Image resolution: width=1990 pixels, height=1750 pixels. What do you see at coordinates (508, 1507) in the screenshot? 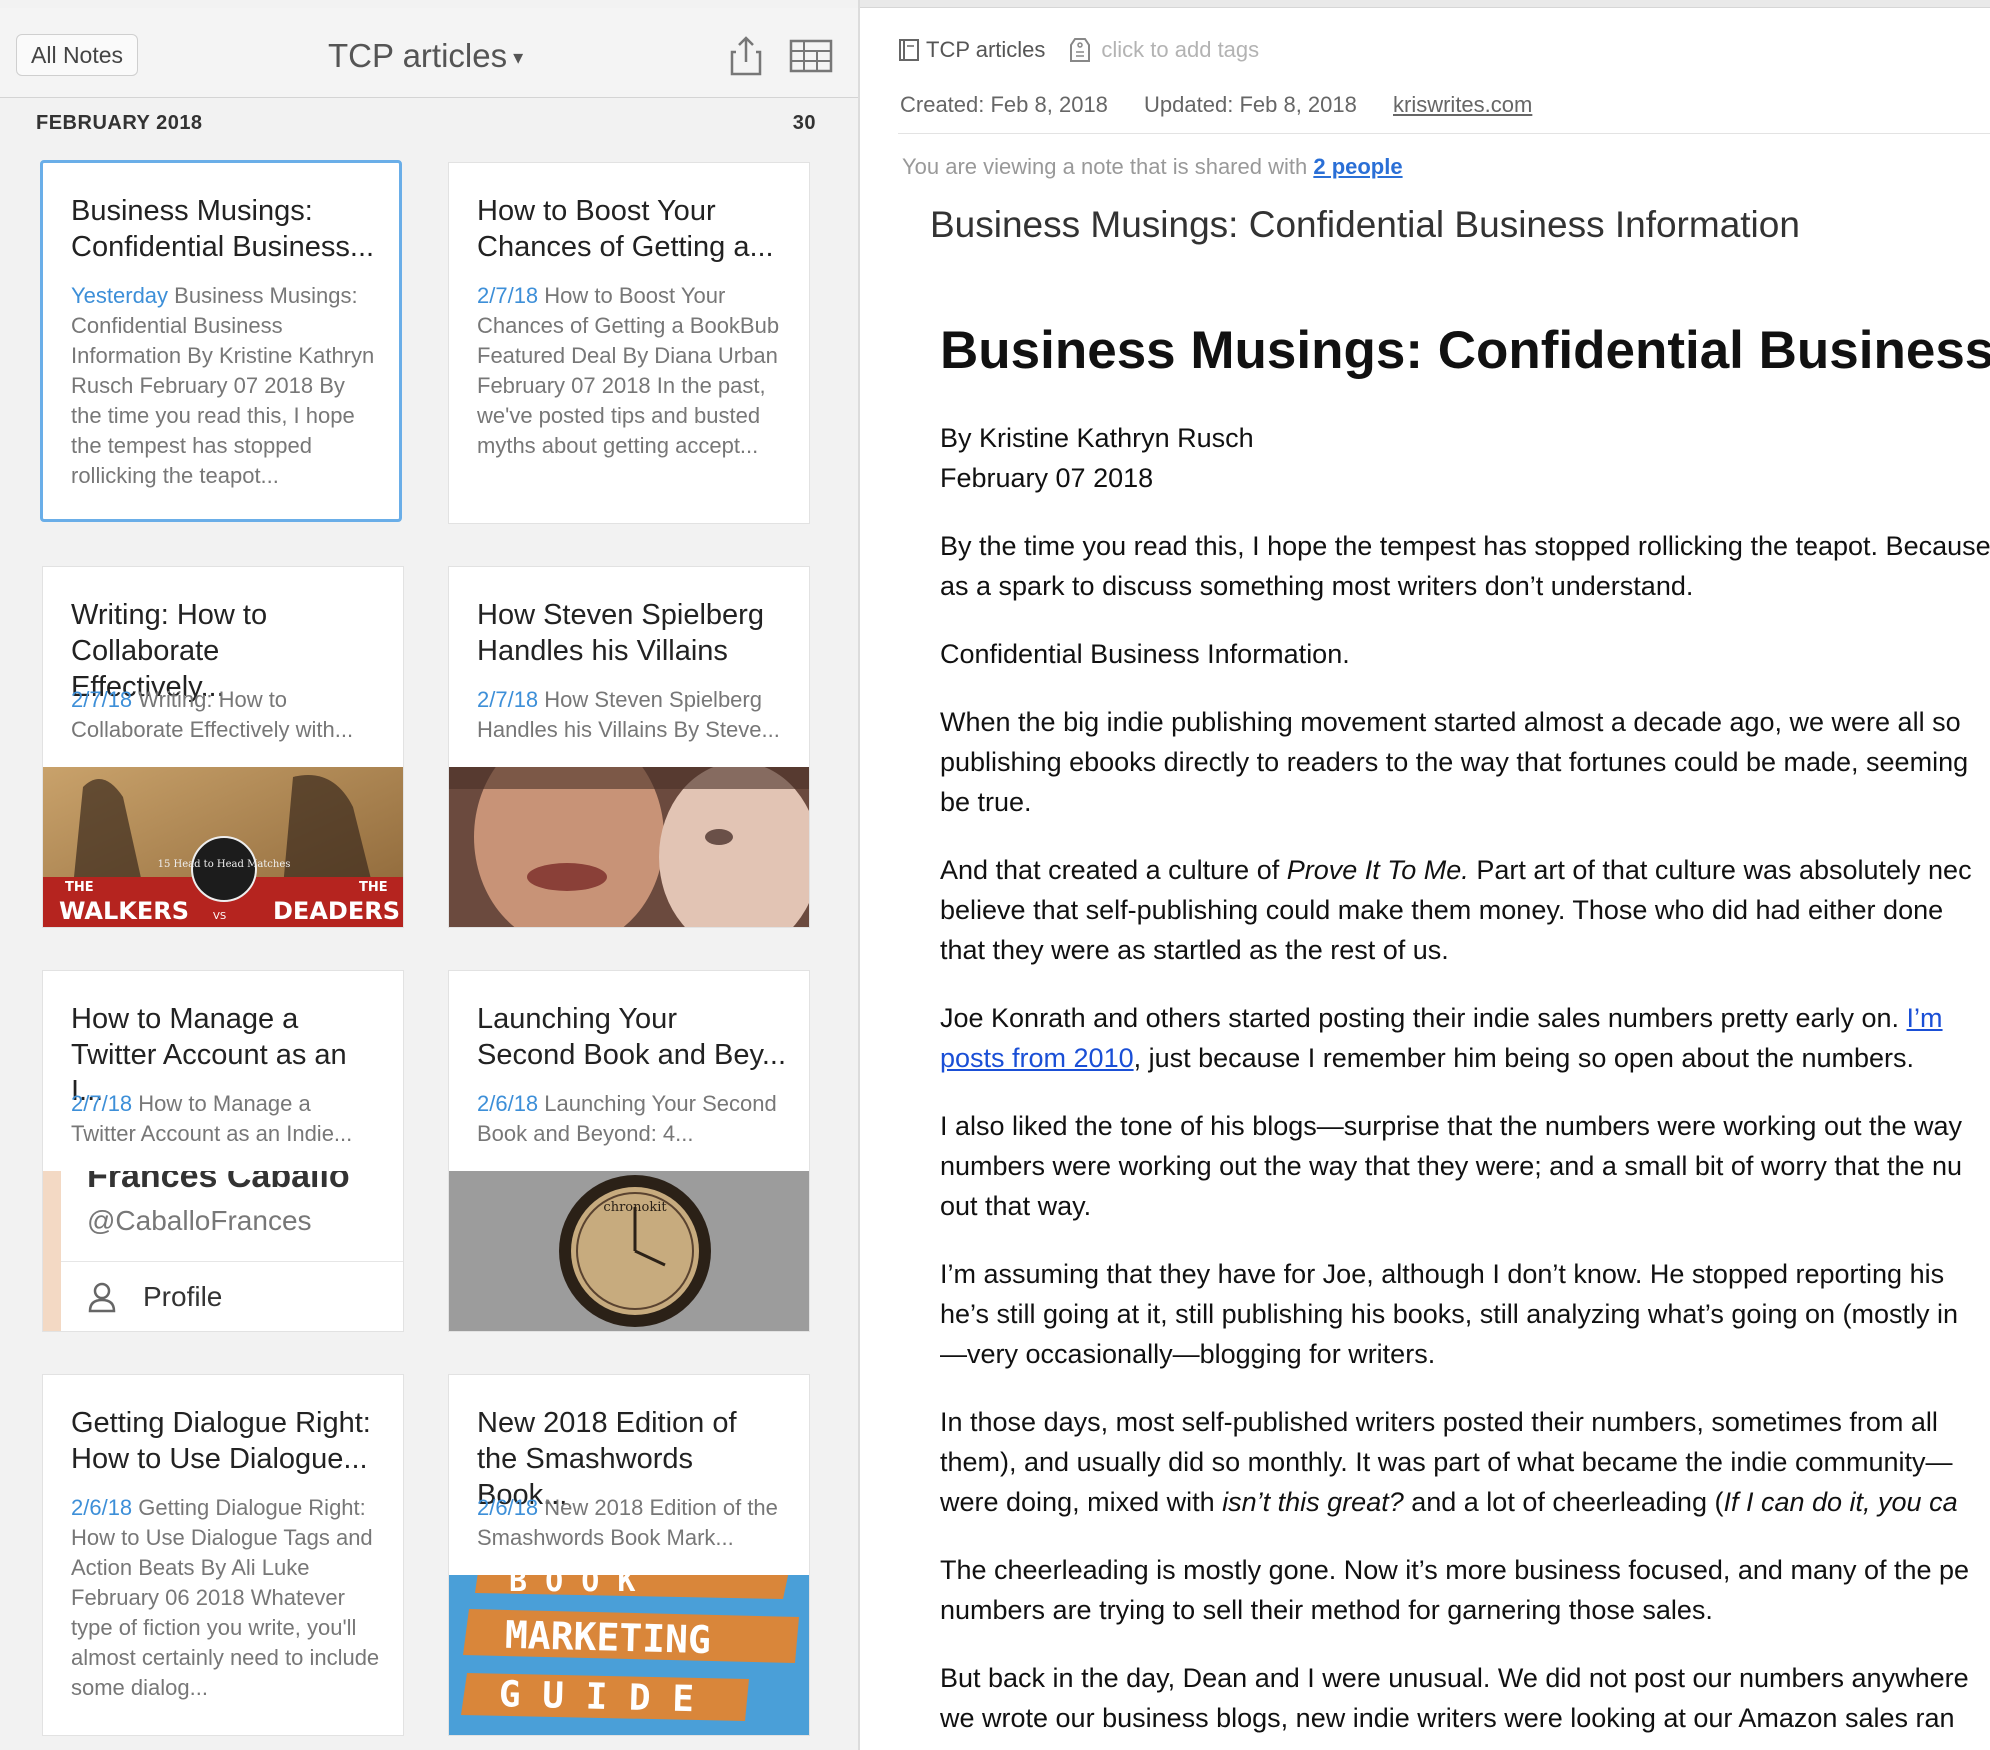
I see `note-card-date: 2/6/18` at bounding box center [508, 1507].